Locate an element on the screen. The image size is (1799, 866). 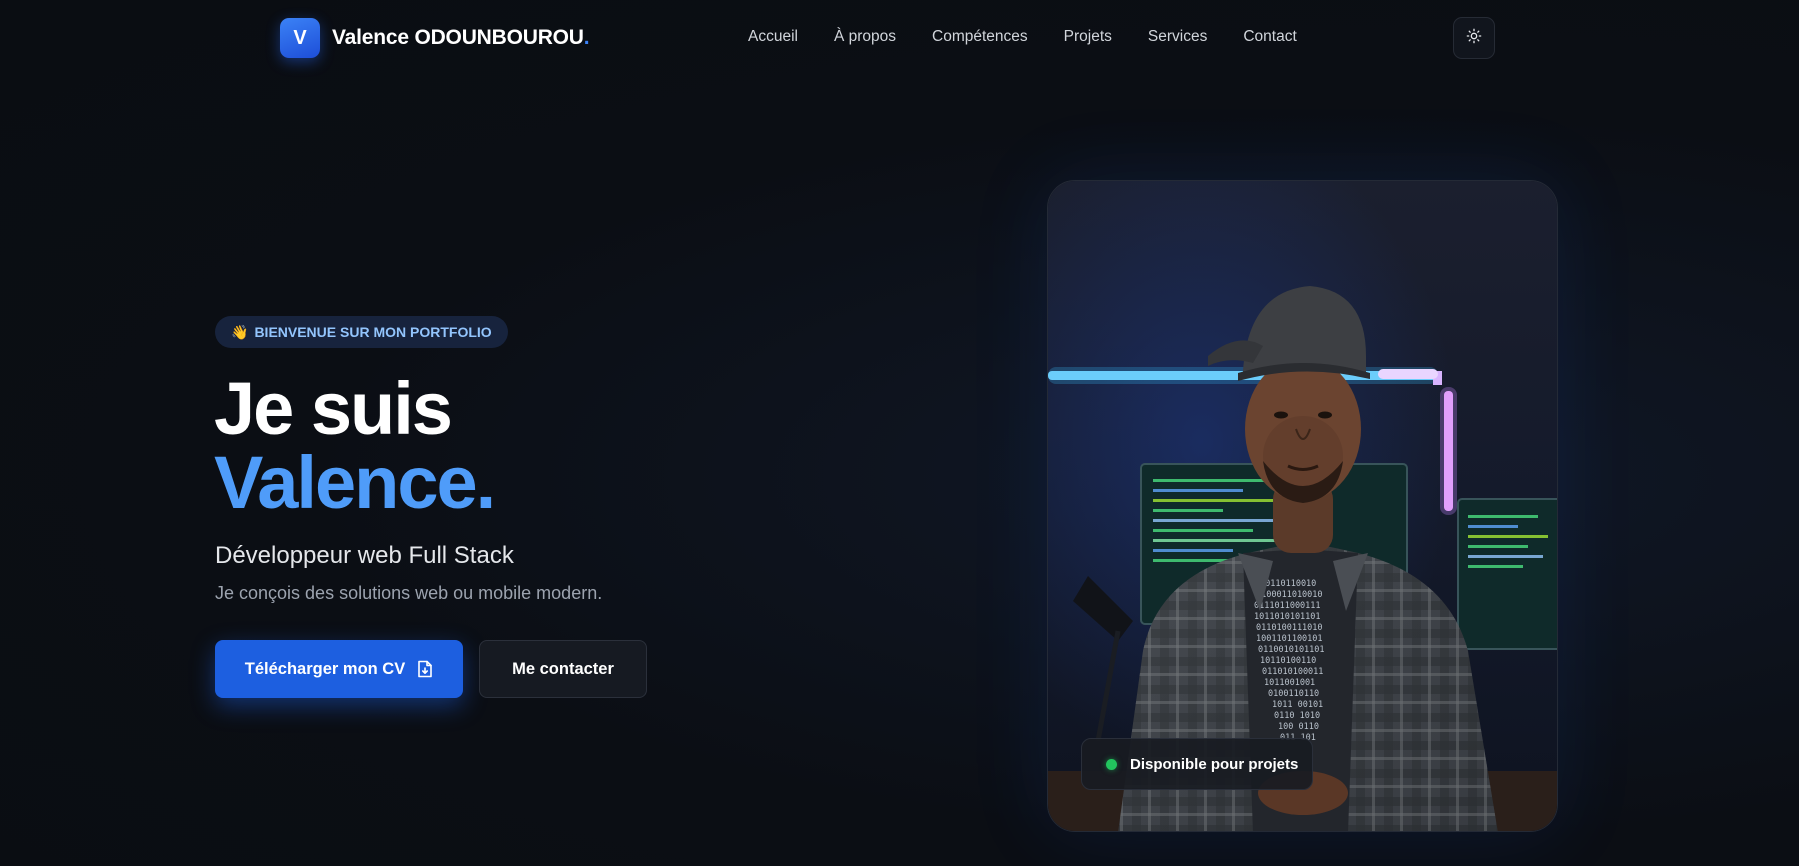
hero-title-line1: Je suis is located at coordinates (333, 408).